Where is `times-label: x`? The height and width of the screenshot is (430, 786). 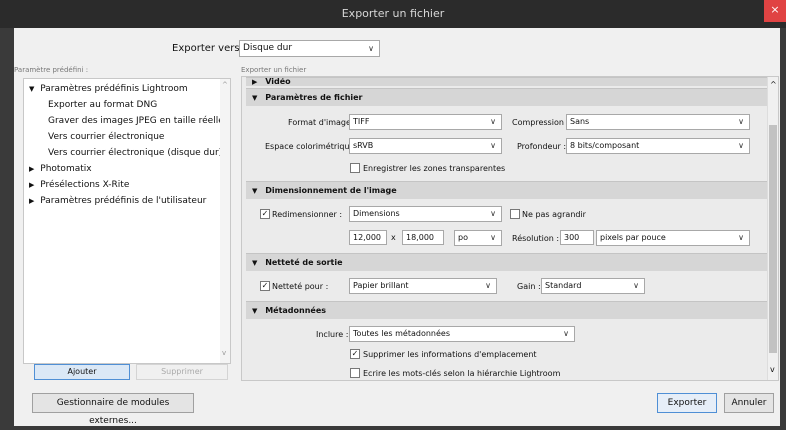 times-label: x is located at coordinates (393, 237).